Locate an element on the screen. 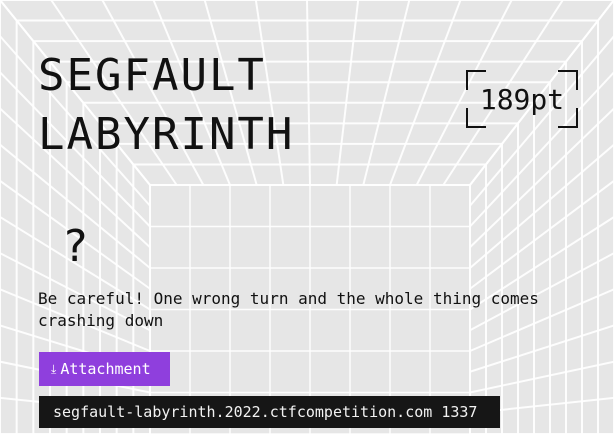 This screenshot has width=614, height=434. challenge-title: SEGFAULT LABYRINTH is located at coordinates (166, 105).